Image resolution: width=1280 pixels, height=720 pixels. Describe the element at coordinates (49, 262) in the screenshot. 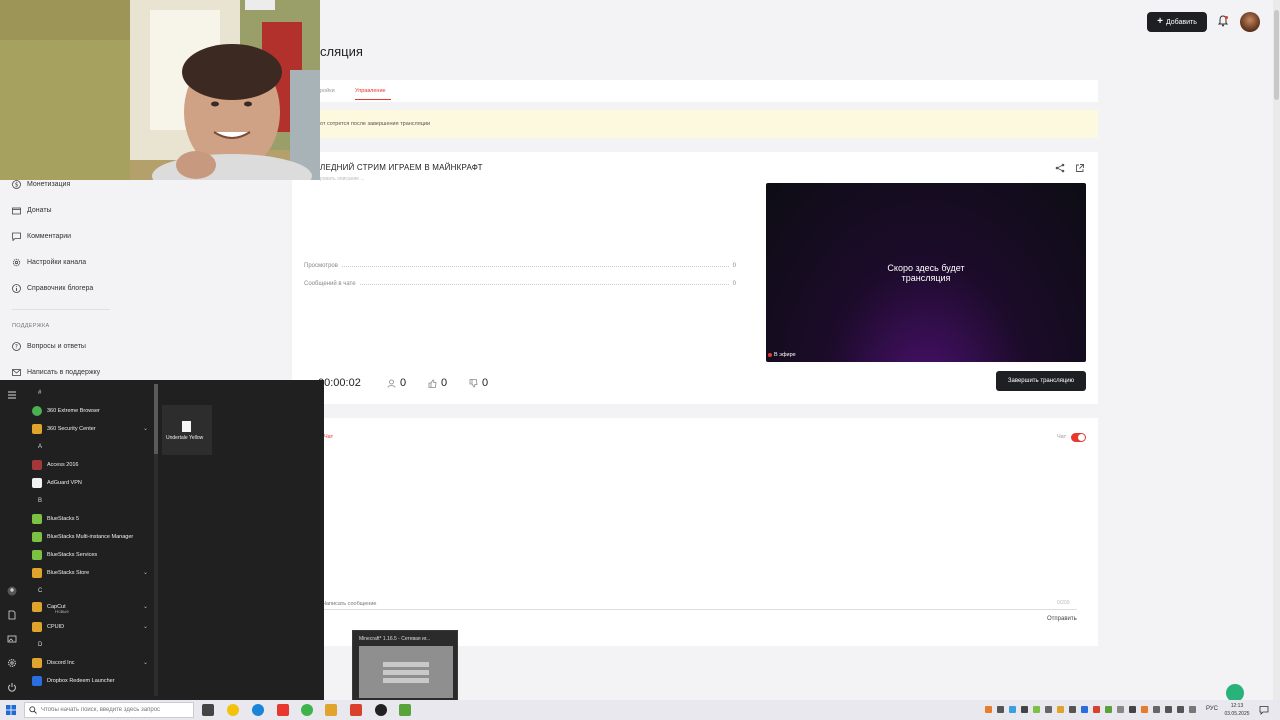

I see `sidebar-item-channel-settings: Настройки канала` at that location.